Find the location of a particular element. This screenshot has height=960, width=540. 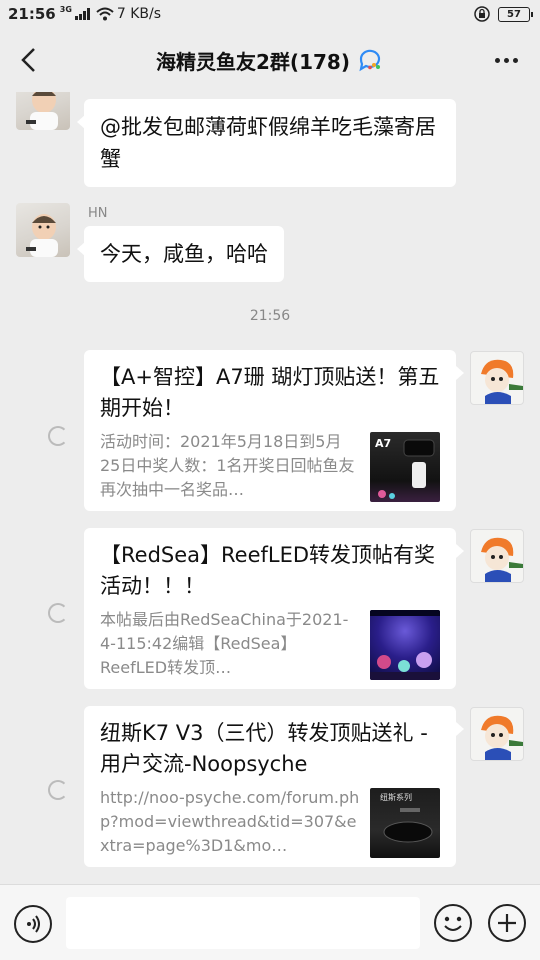

card-thumbnail: A7 is located at coordinates (405, 467).